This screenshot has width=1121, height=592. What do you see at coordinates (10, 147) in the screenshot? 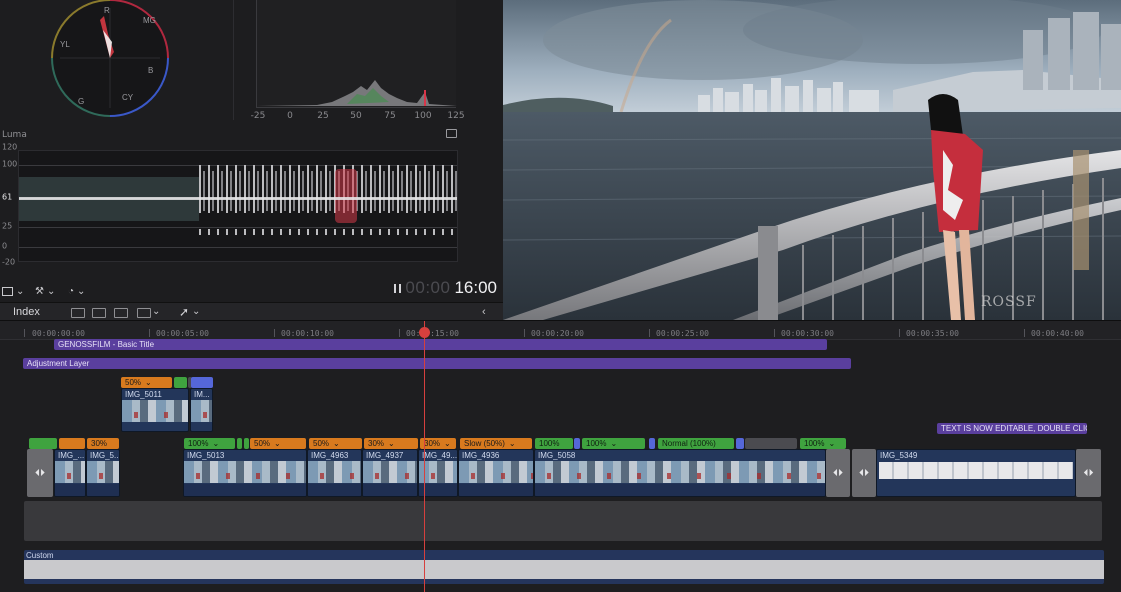
I see `waveform-scale-120: 120` at bounding box center [10, 147].